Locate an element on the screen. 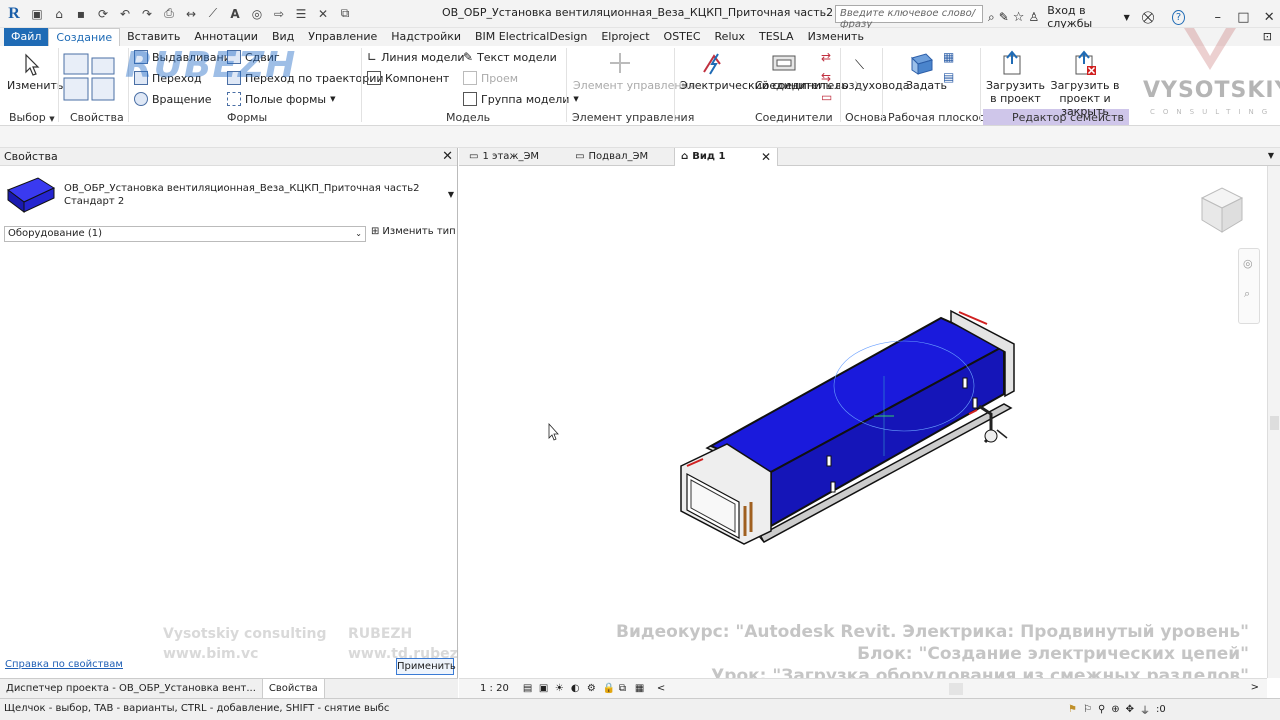 The height and width of the screenshot is (720, 1280). help-icon: ? is located at coordinates (1178, 17).